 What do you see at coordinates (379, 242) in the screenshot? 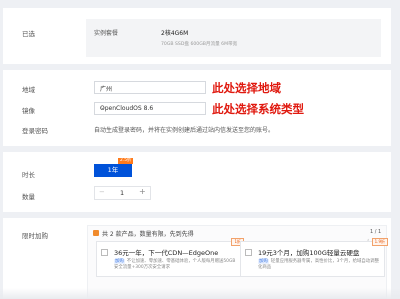
I see `product-price-badge: 1.9折` at bounding box center [379, 242].